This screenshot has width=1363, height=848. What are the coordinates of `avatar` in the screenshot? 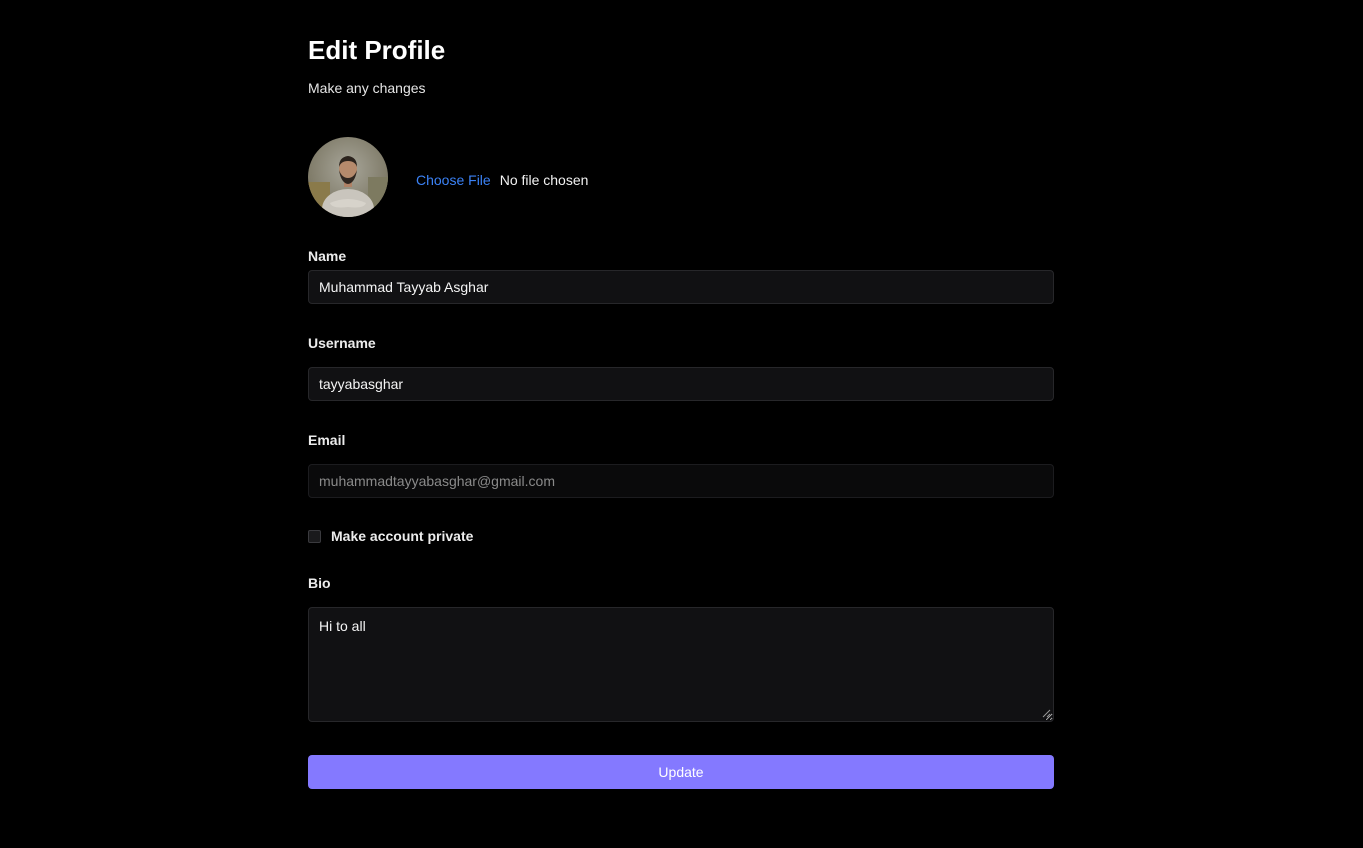 It's located at (348, 177).